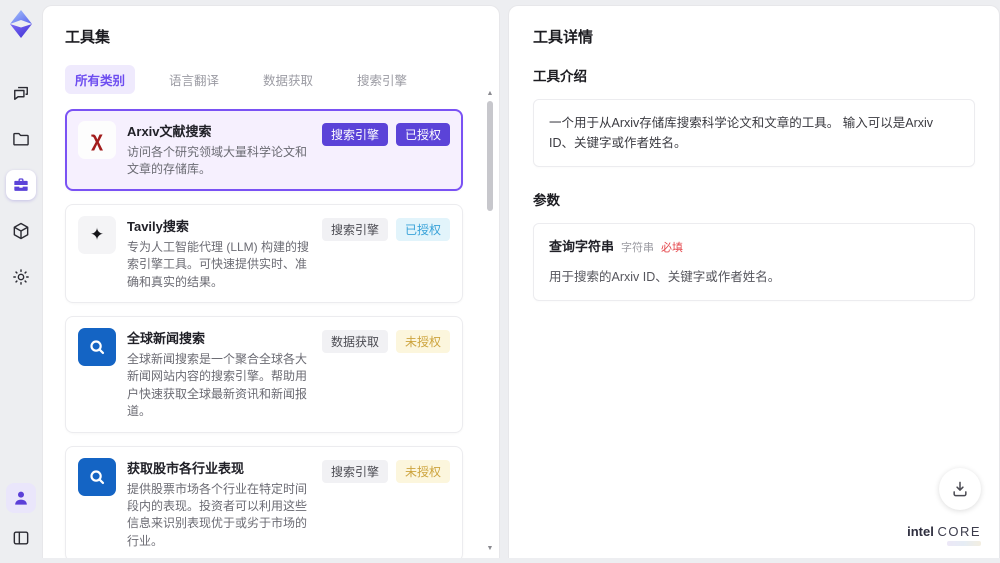 The height and width of the screenshot is (563, 1000). Describe the element at coordinates (672, 248) in the screenshot. I see `param-required-badge: 必填` at that location.